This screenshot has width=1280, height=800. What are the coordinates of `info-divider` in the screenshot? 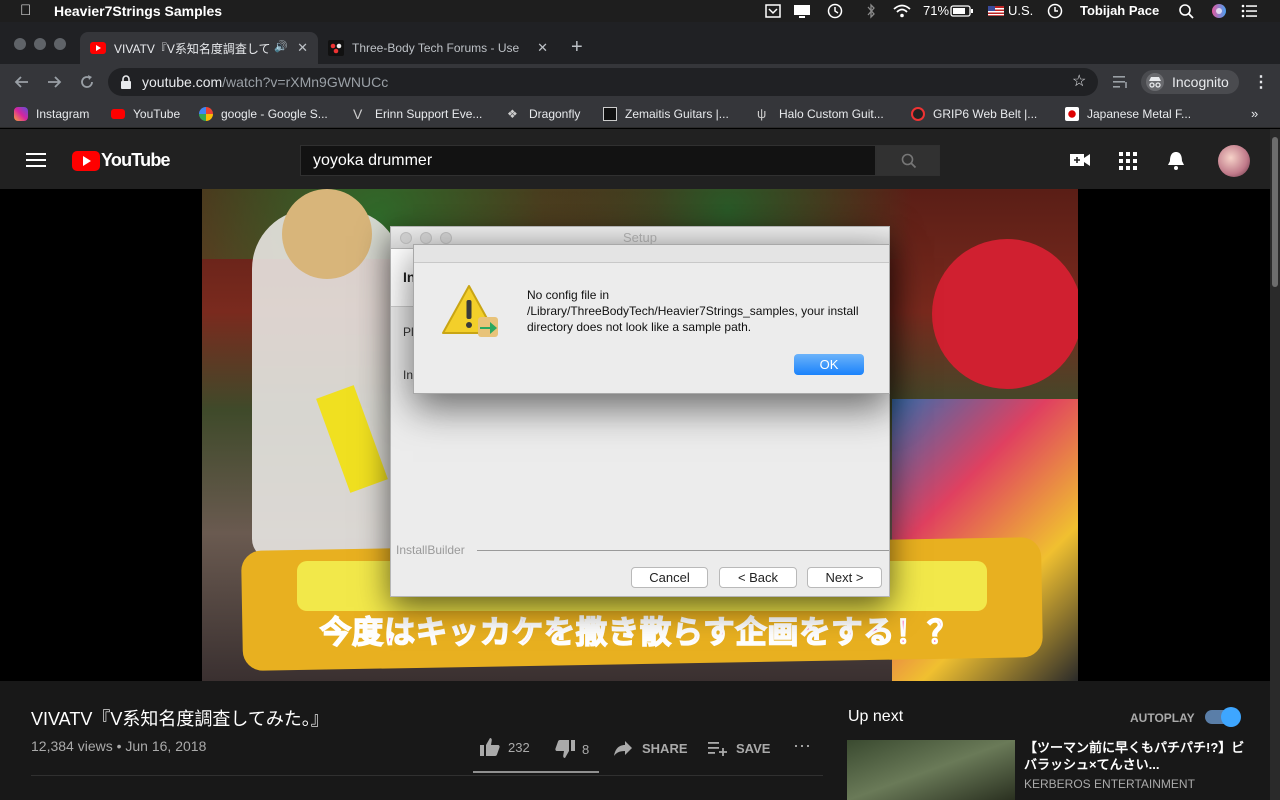 It's located at (427, 775).